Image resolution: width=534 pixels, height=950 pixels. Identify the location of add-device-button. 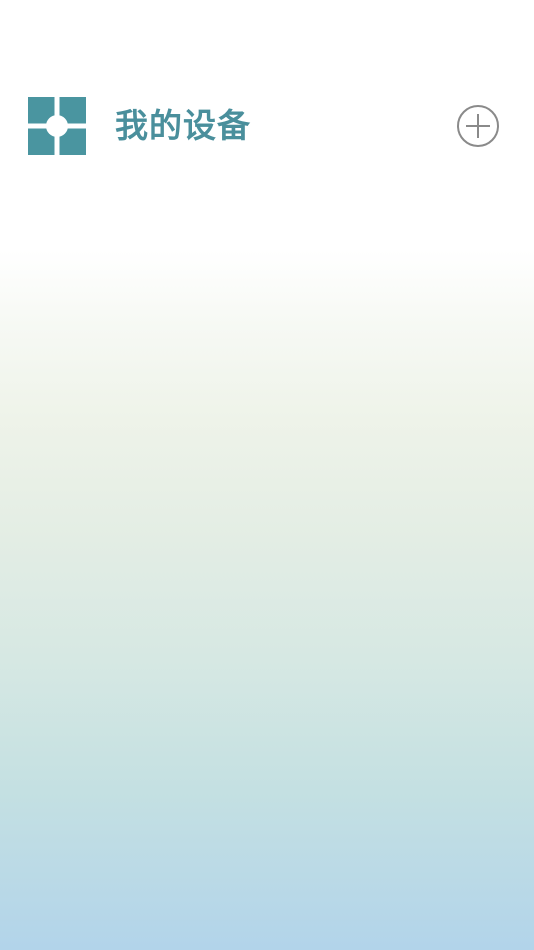
(478, 126).